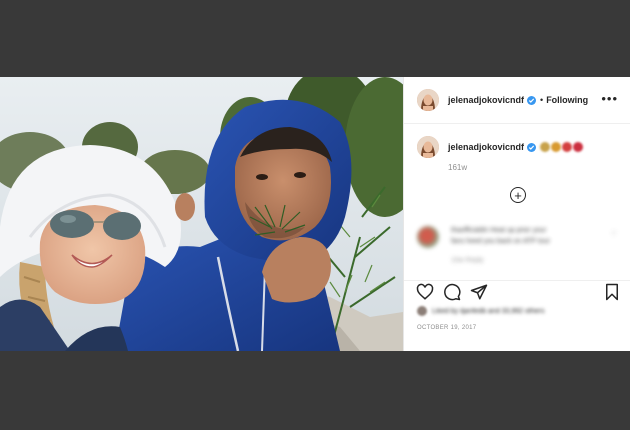 The image size is (630, 430). I want to click on post-header: jelenadjokovicndf • Following, so click(517, 100).